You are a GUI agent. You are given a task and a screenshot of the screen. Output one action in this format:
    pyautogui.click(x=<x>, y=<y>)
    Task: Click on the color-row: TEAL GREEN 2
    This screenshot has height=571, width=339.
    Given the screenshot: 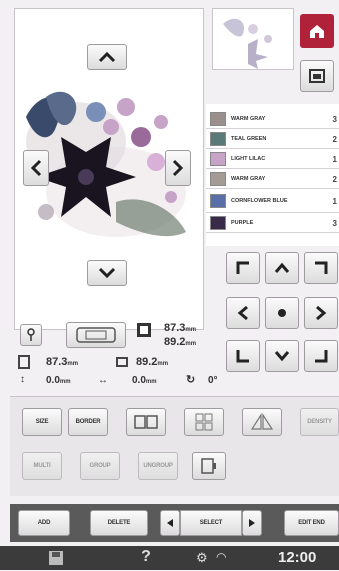 What is the action you would take?
    pyautogui.click(x=272, y=139)
    